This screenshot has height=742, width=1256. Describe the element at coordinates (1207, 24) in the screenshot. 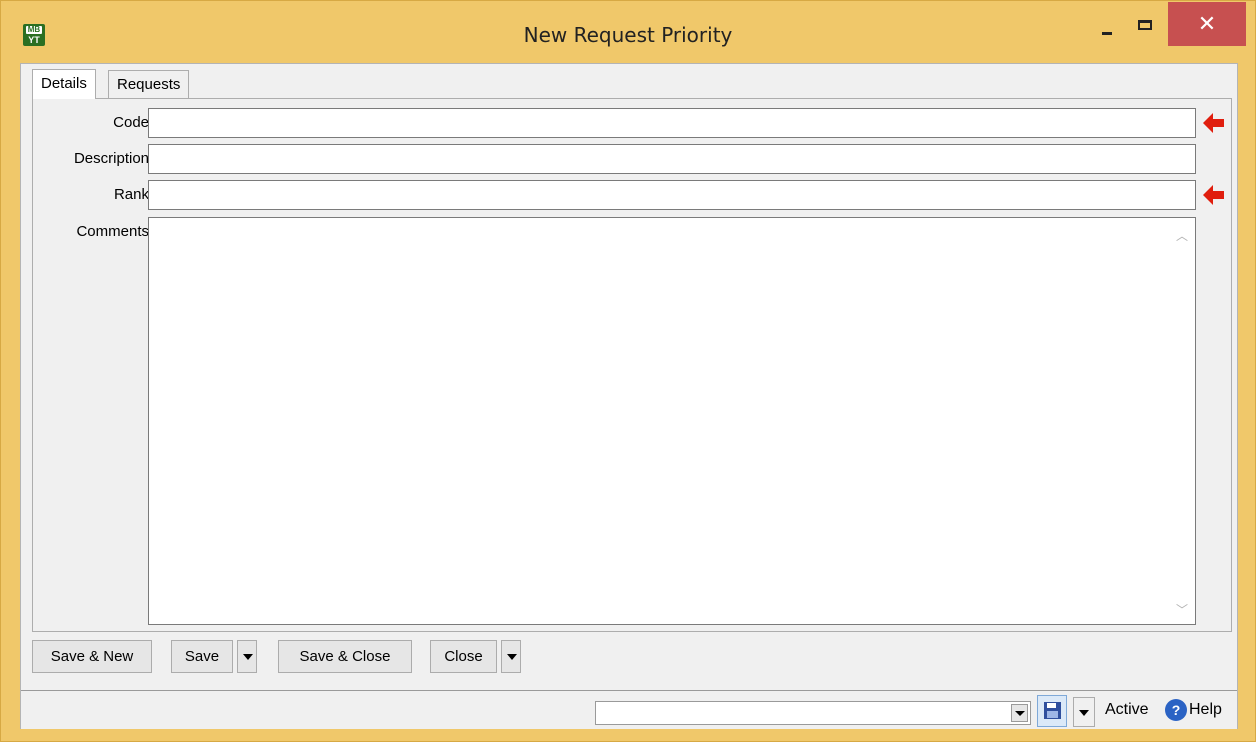

I see `close-window-button: ✕` at that location.